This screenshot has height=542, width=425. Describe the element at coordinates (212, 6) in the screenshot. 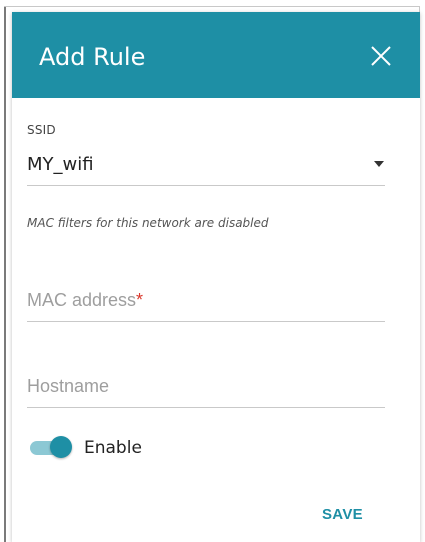

I see `window-border-top` at that location.